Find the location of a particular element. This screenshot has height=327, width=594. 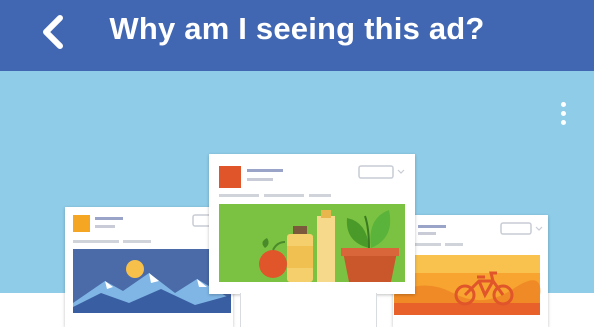

ad-card-left is located at coordinates (149, 267).